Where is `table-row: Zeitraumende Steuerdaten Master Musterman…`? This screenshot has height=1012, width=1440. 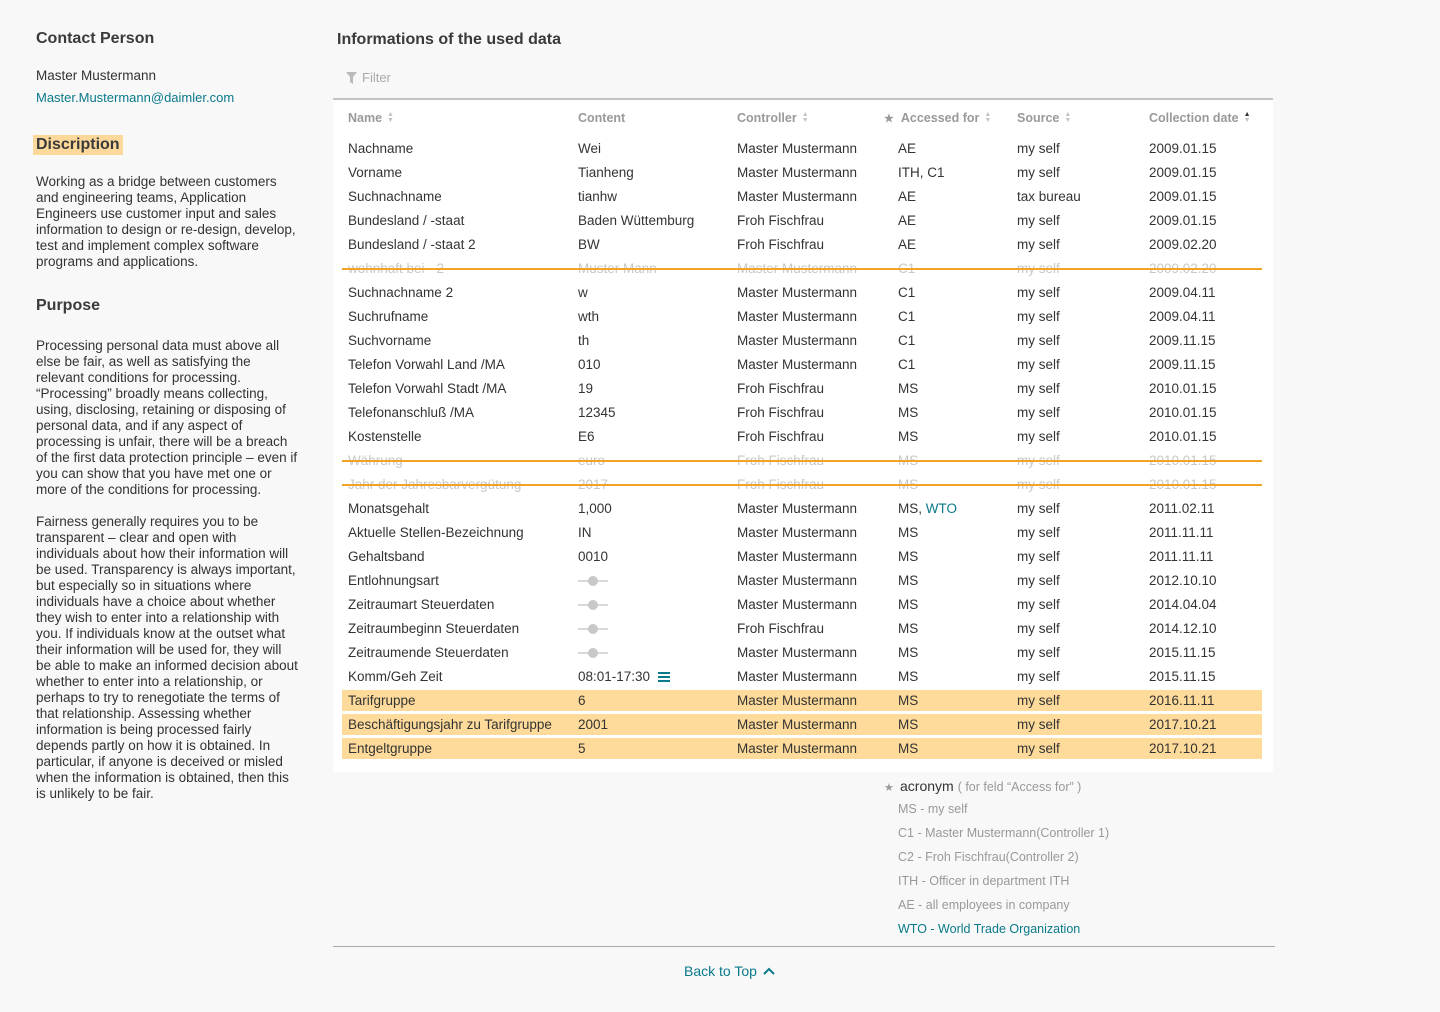
table-row: Zeitraumende Steuerdaten Master Musterman… is located at coordinates (803, 653).